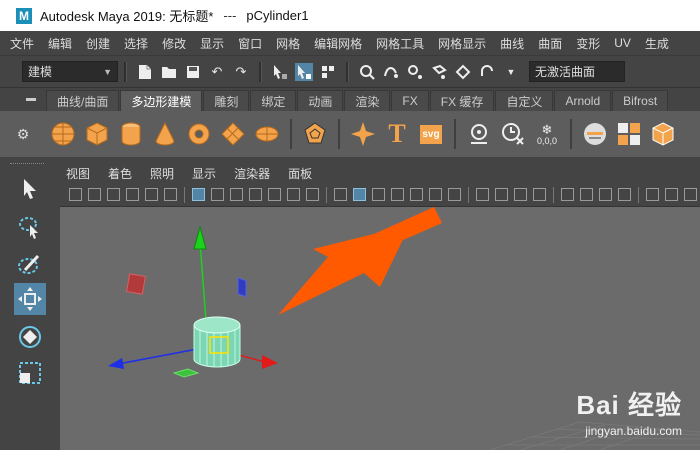 This screenshot has height=450, width=700. I want to click on snap-to-curve-icon, so click(391, 72).